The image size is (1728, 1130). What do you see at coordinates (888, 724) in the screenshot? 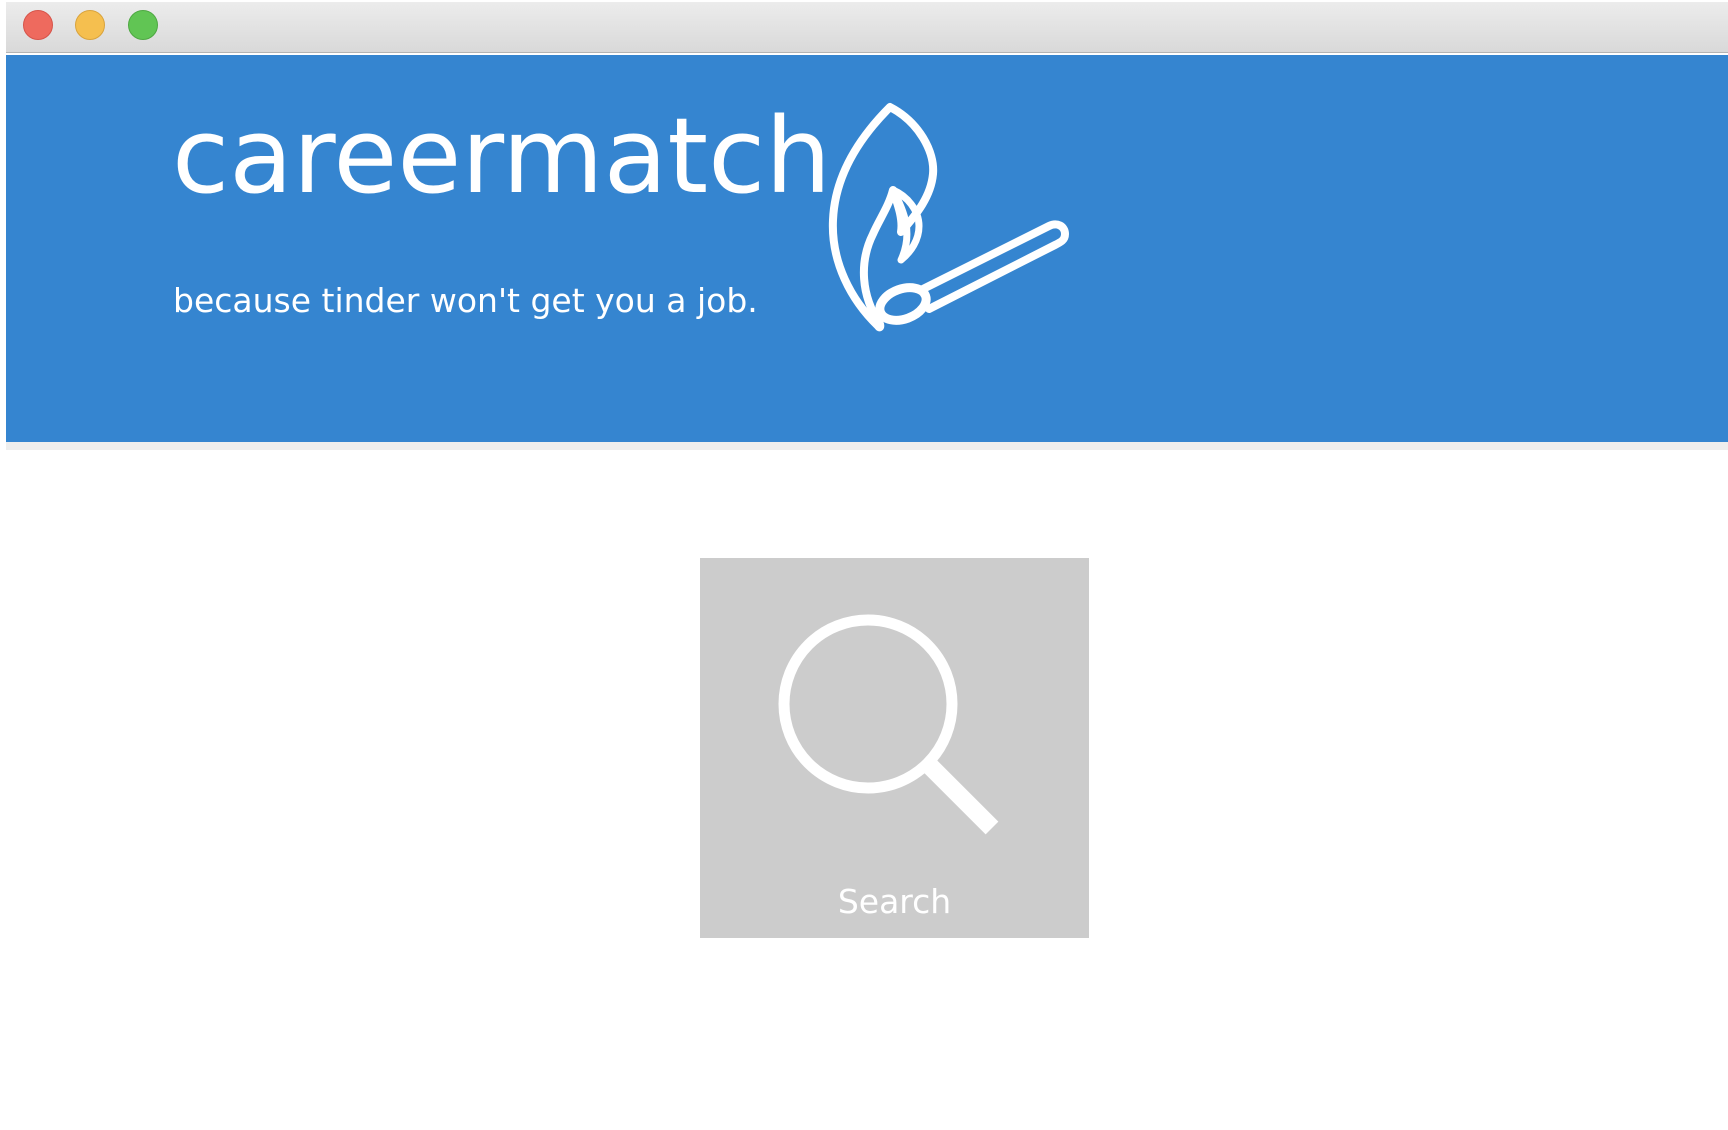
I see `magnifier-icon` at bounding box center [888, 724].